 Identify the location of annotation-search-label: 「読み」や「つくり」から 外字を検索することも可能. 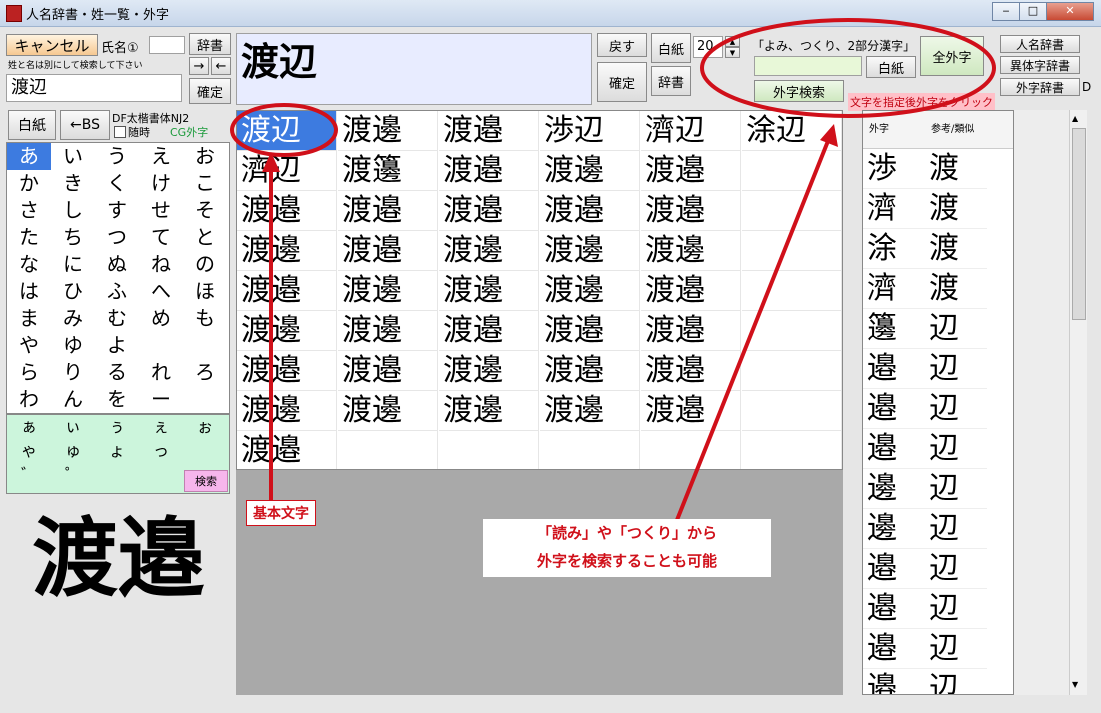
(627, 548).